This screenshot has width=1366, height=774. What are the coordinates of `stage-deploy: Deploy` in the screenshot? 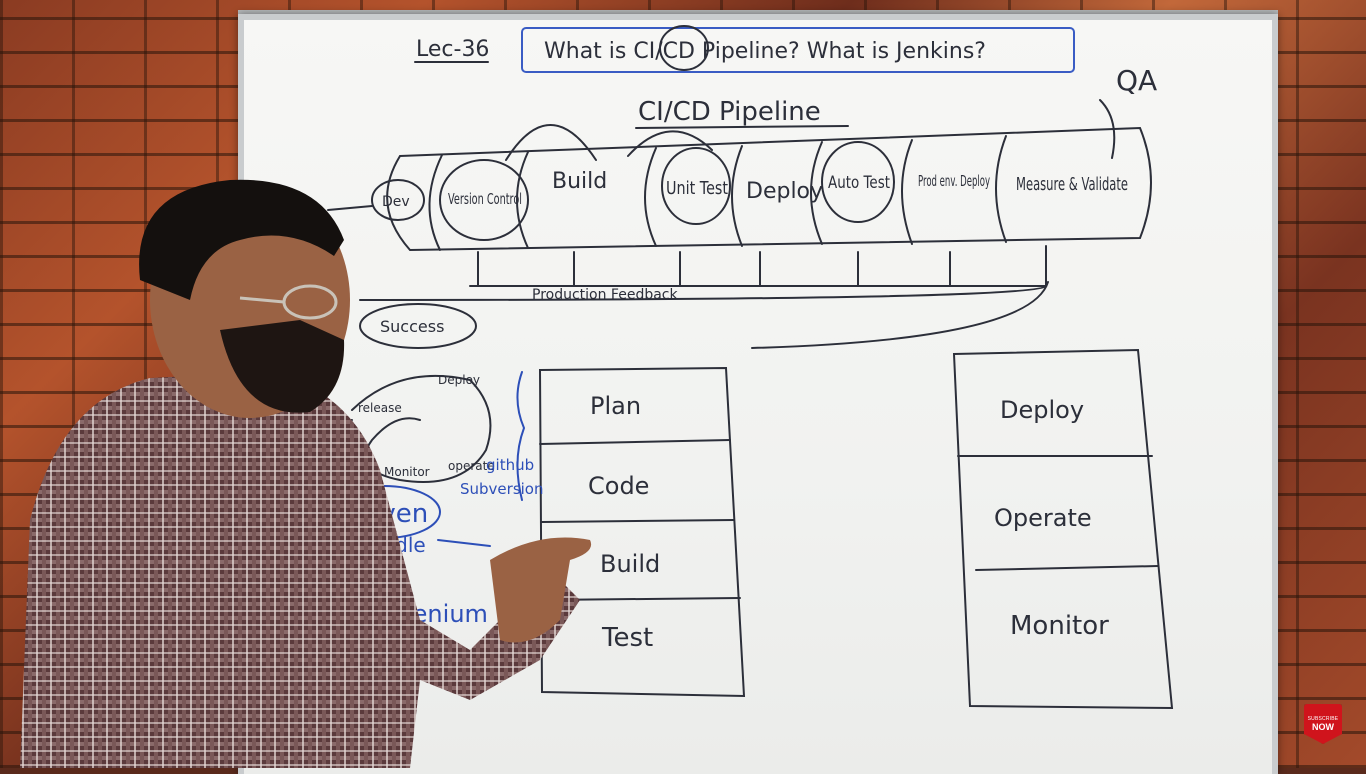 It's located at (784, 191).